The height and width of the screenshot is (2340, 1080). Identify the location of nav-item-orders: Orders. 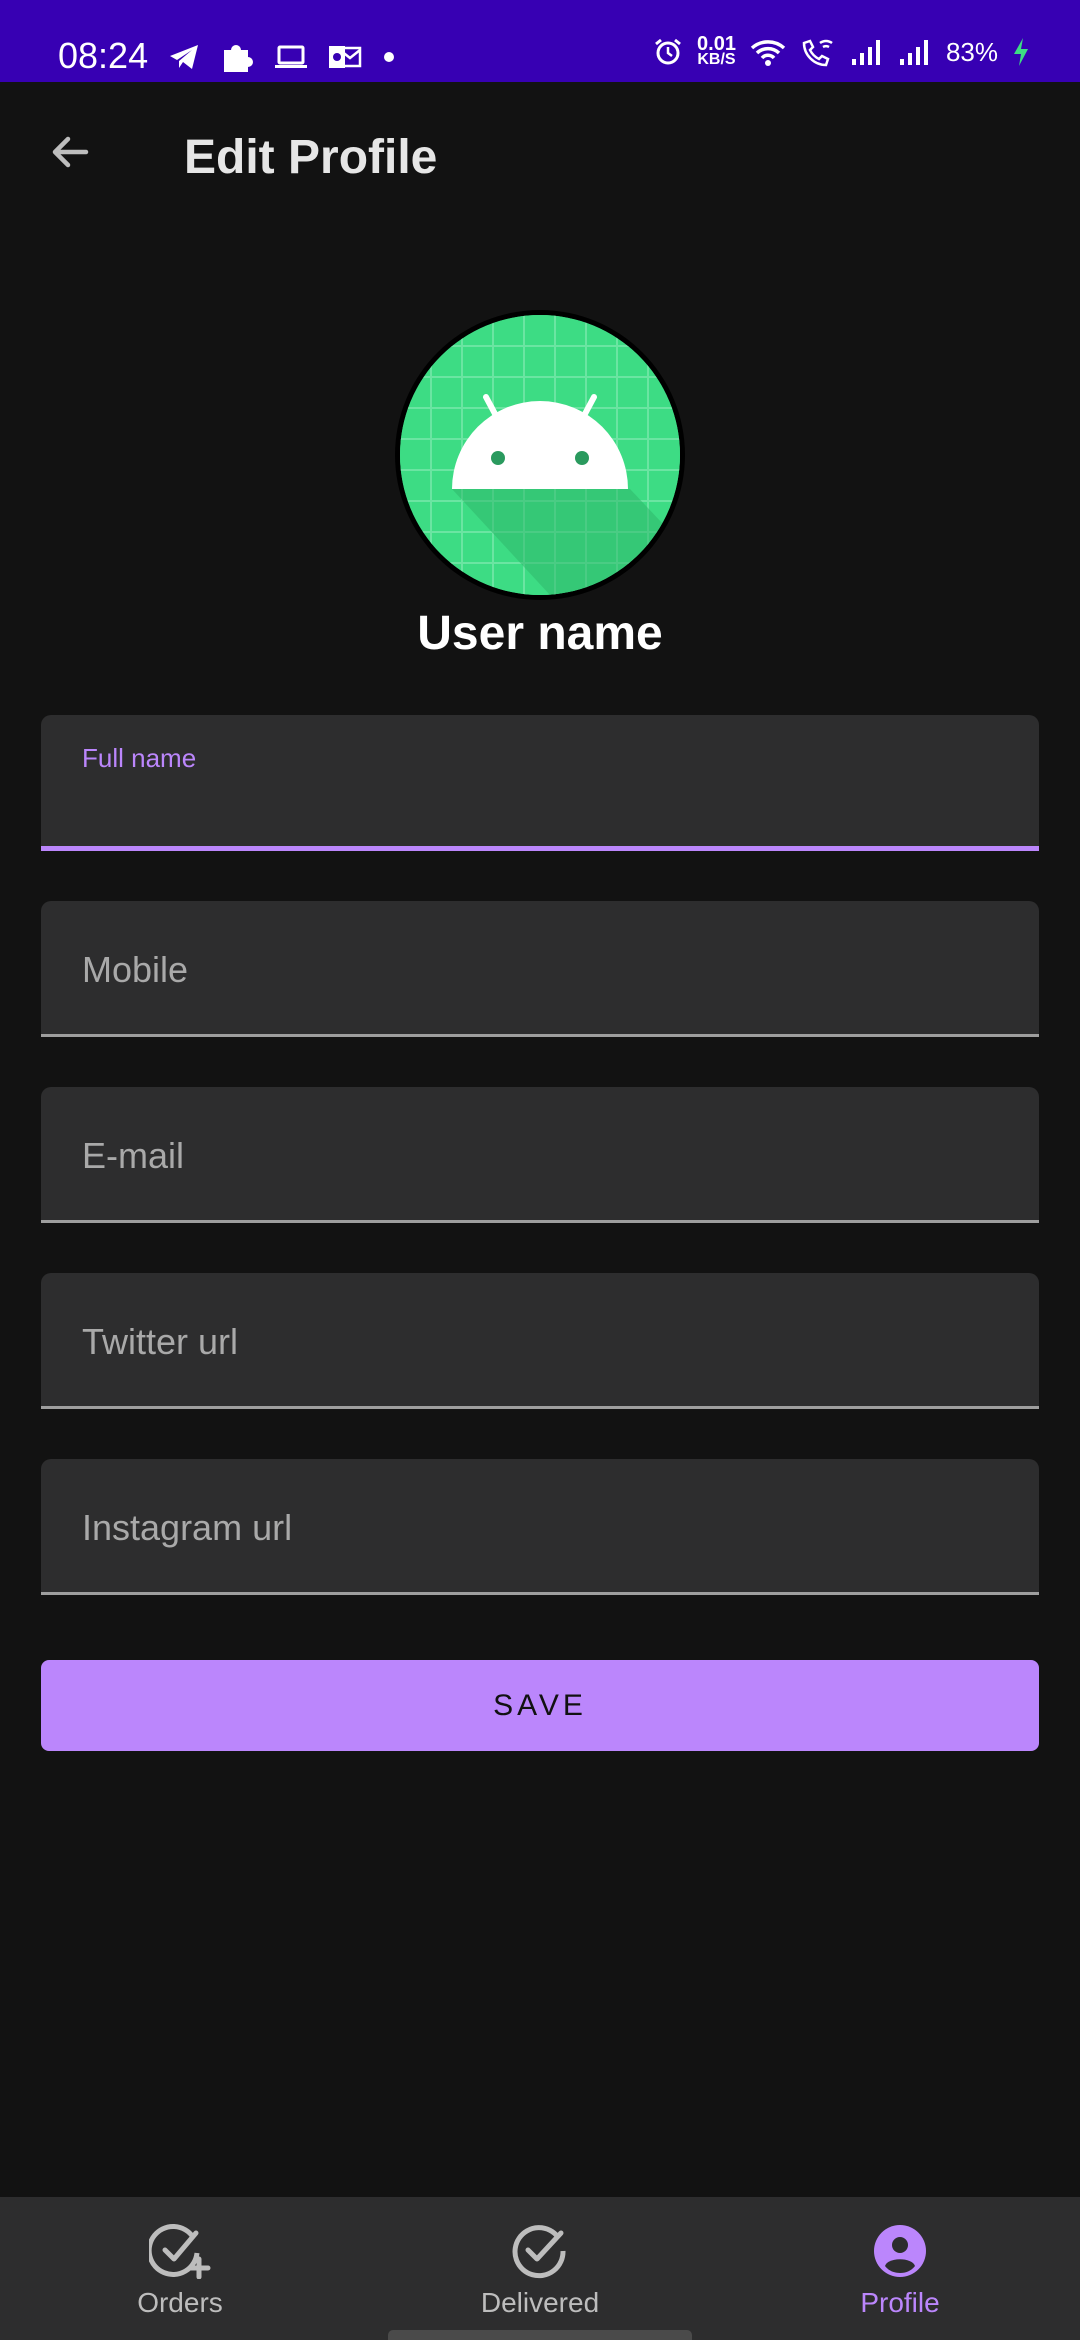
(180, 2268).